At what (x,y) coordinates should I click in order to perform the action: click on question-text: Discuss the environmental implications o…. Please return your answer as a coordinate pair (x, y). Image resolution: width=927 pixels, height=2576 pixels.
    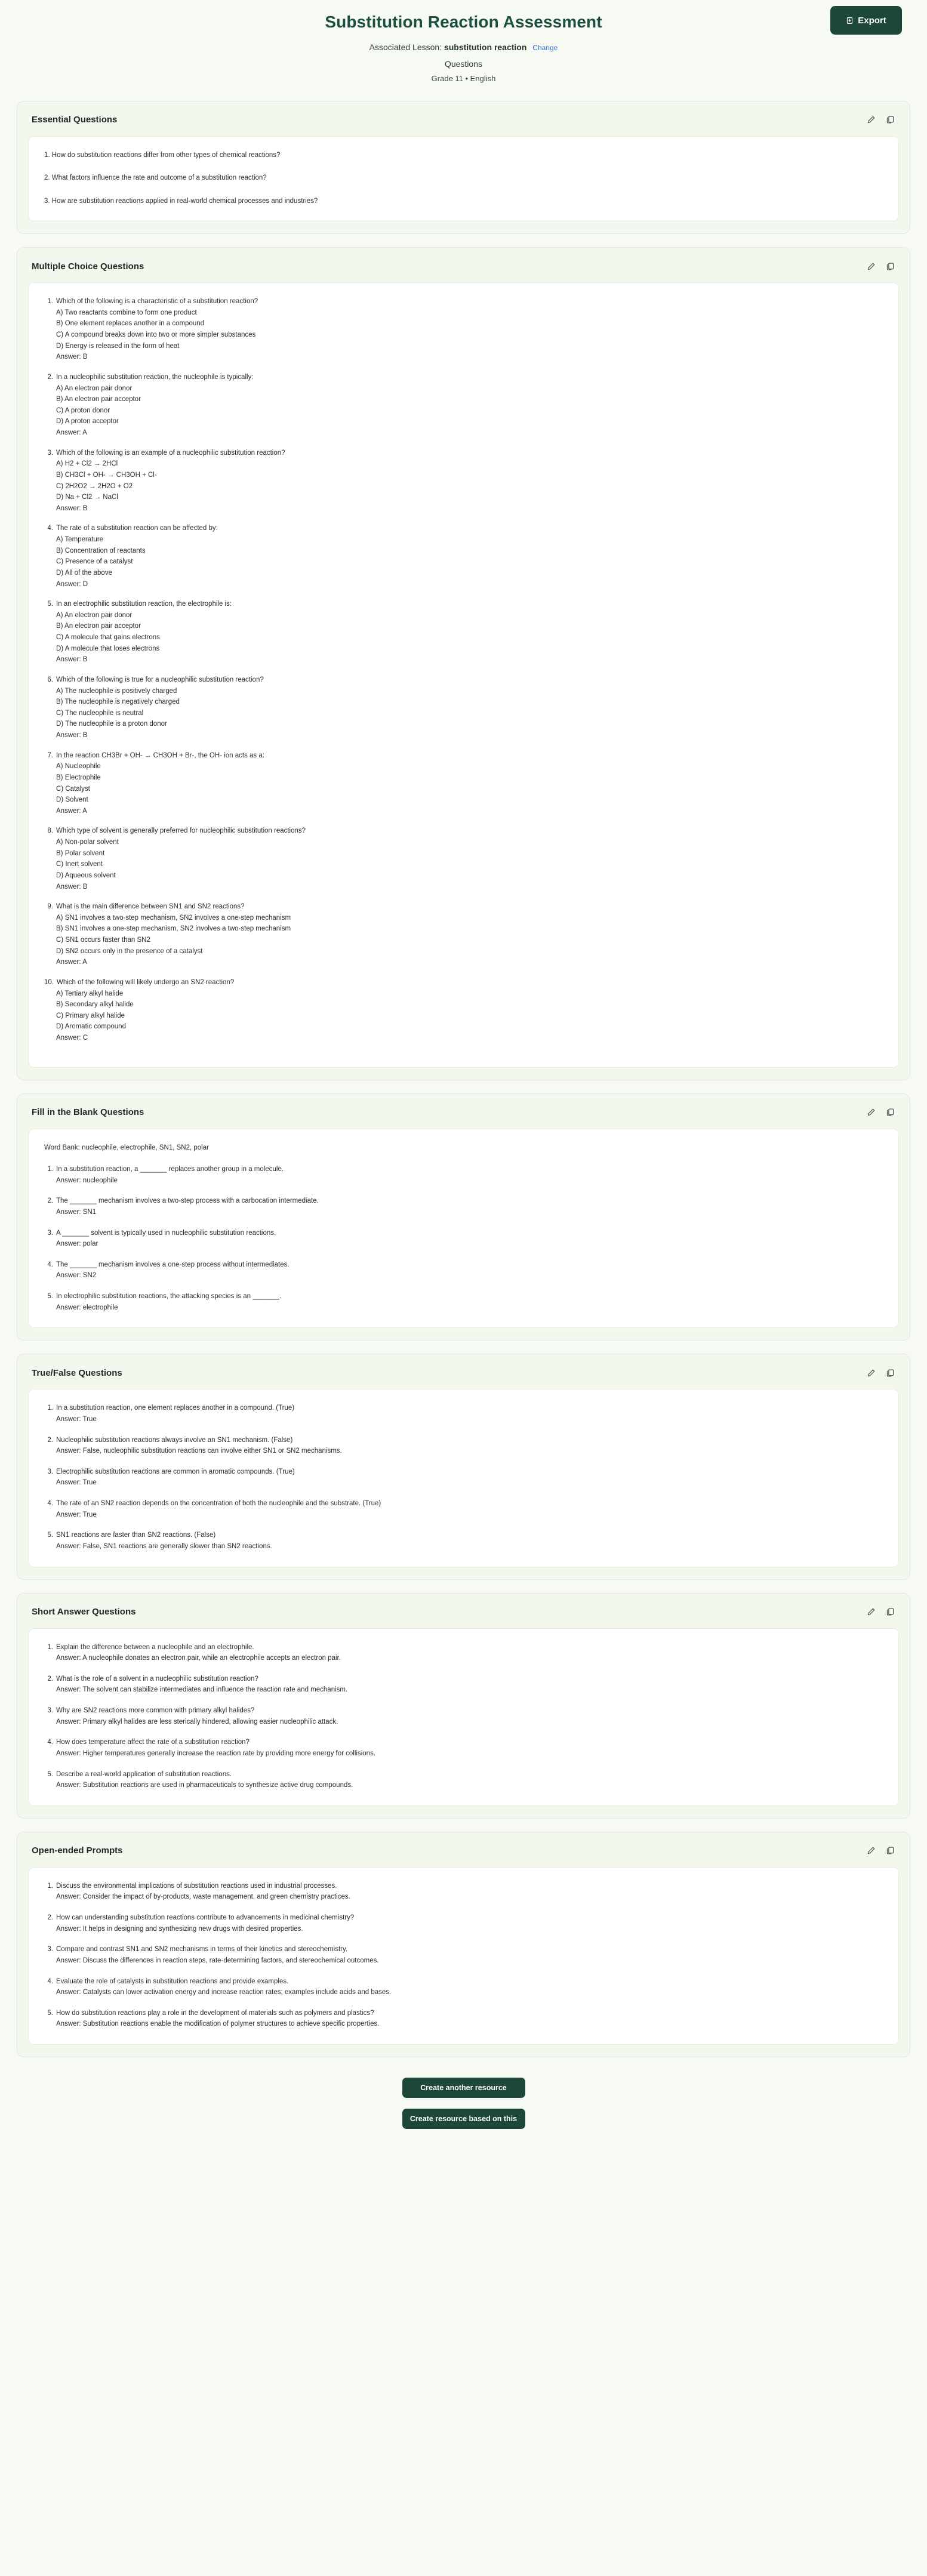
    Looking at the image, I should click on (197, 1886).